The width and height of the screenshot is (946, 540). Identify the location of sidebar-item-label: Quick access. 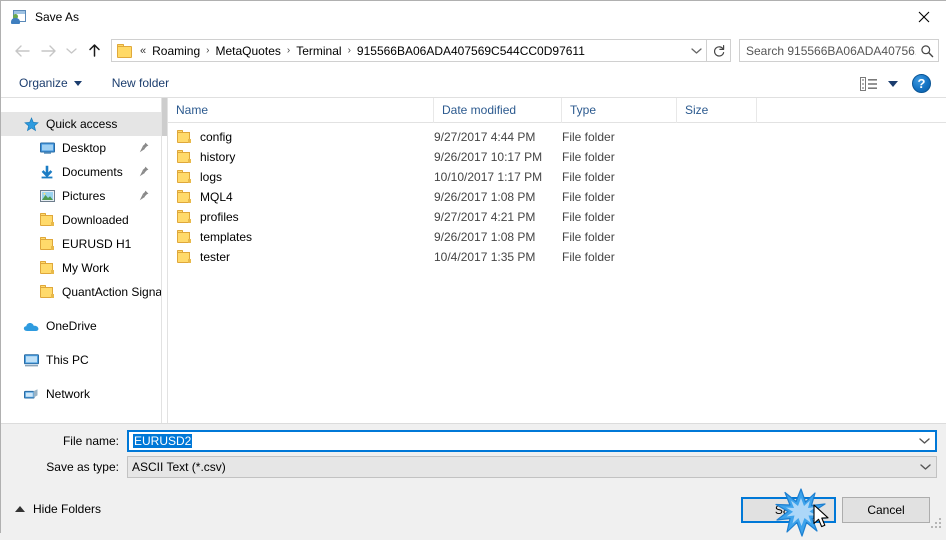
(82, 124).